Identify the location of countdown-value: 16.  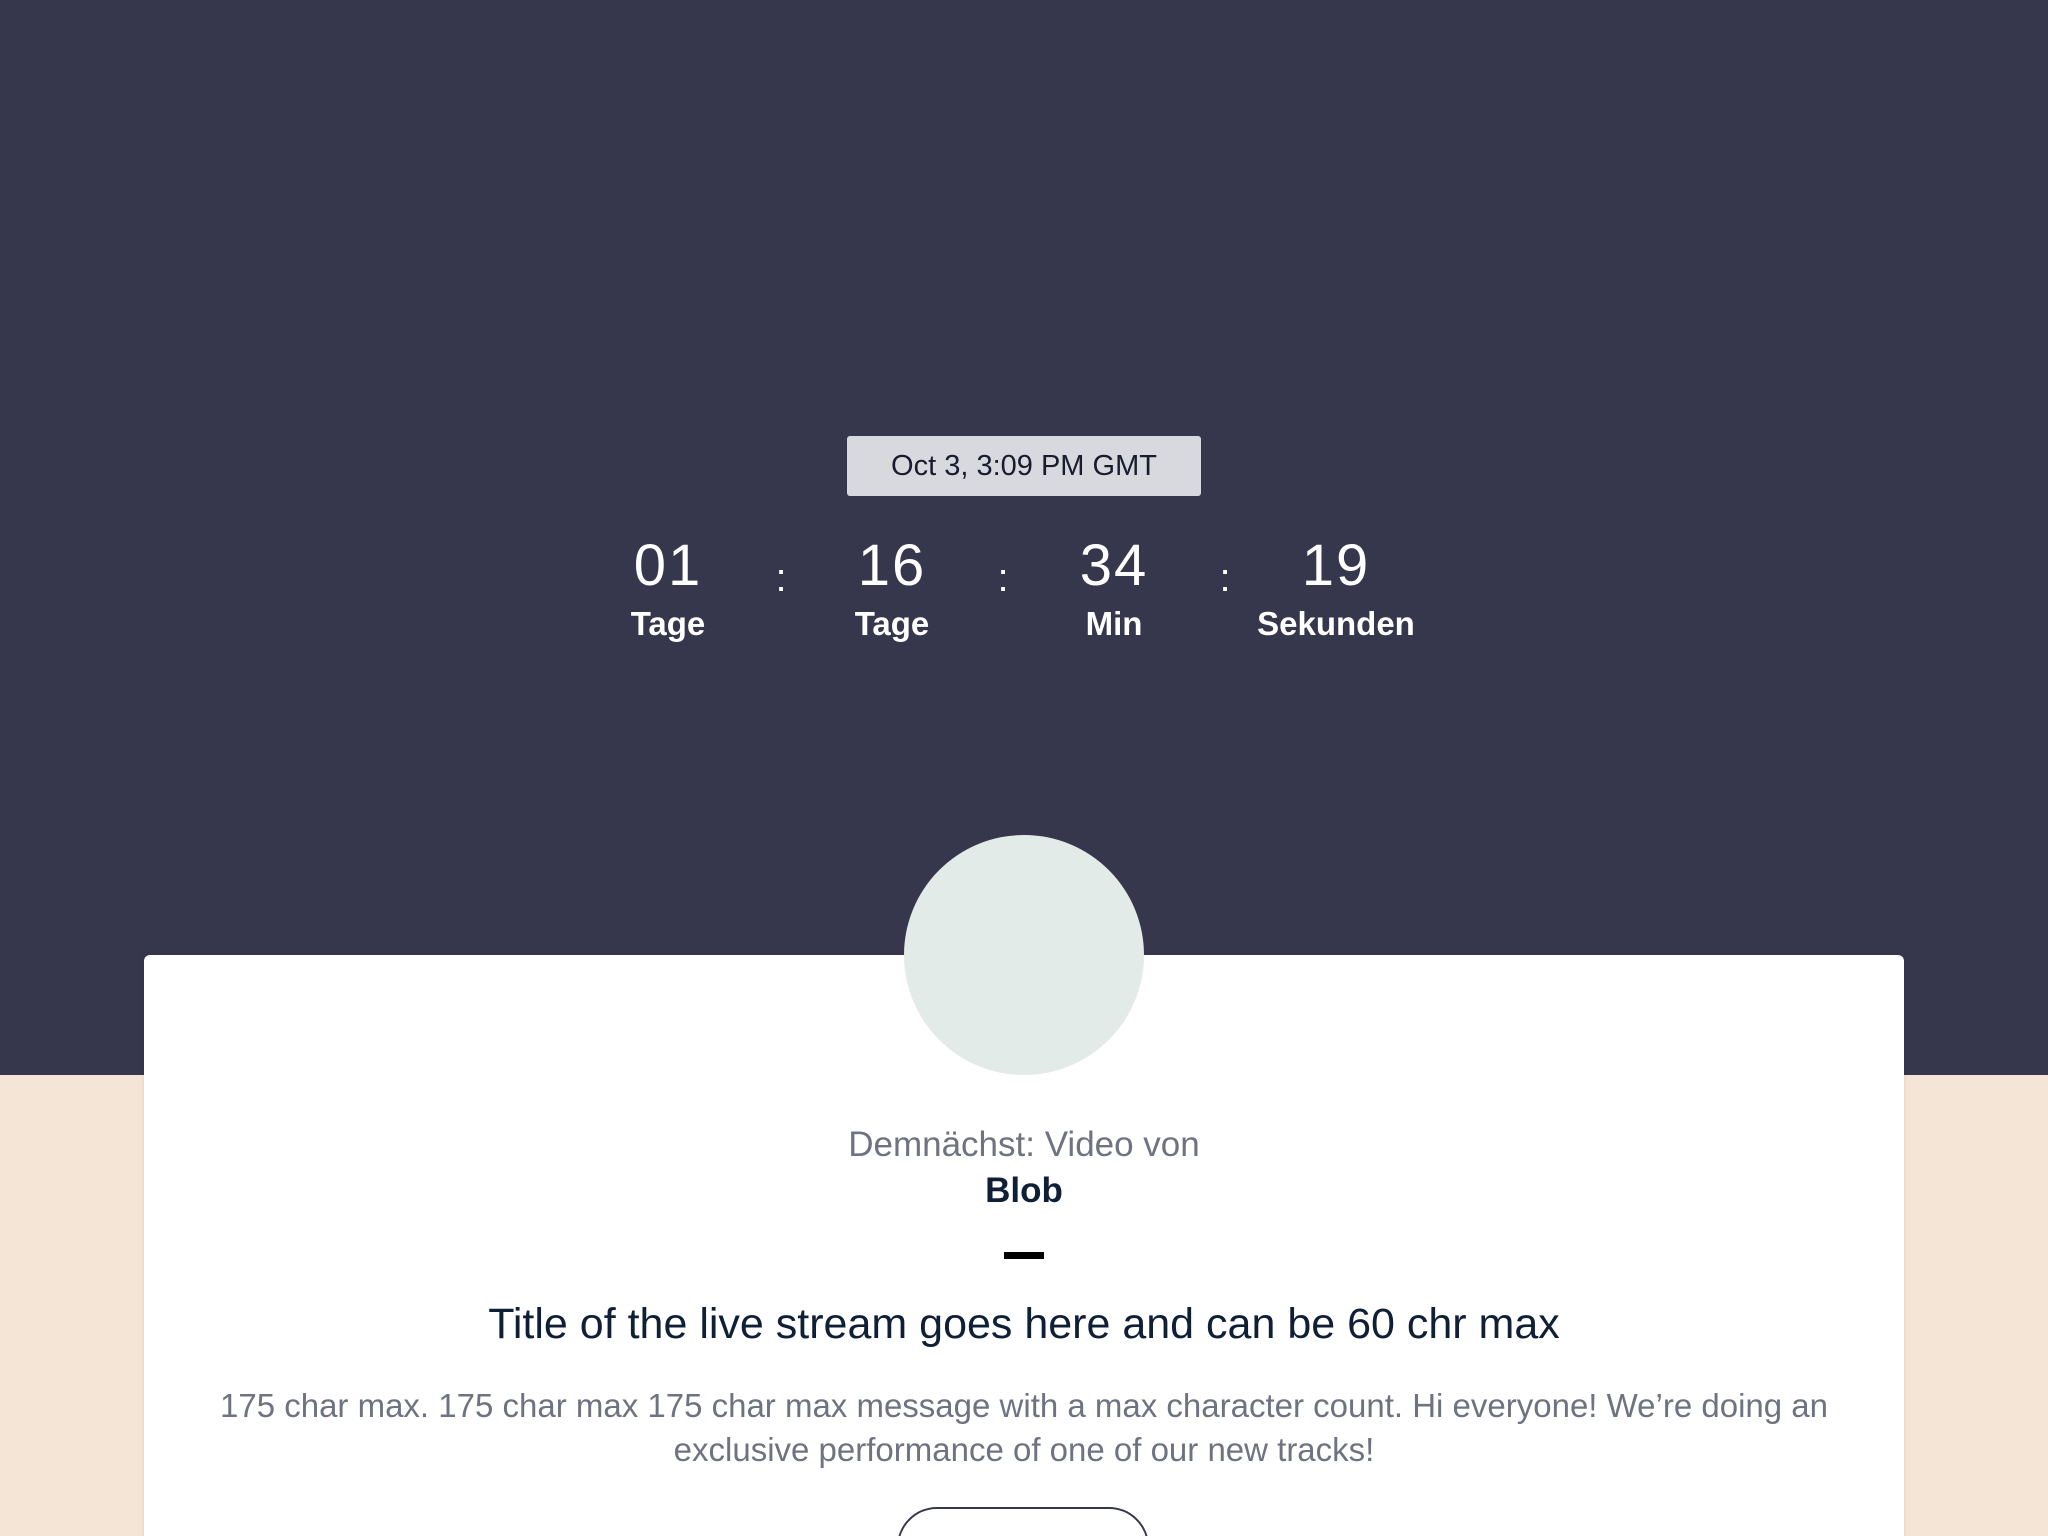
(892, 565).